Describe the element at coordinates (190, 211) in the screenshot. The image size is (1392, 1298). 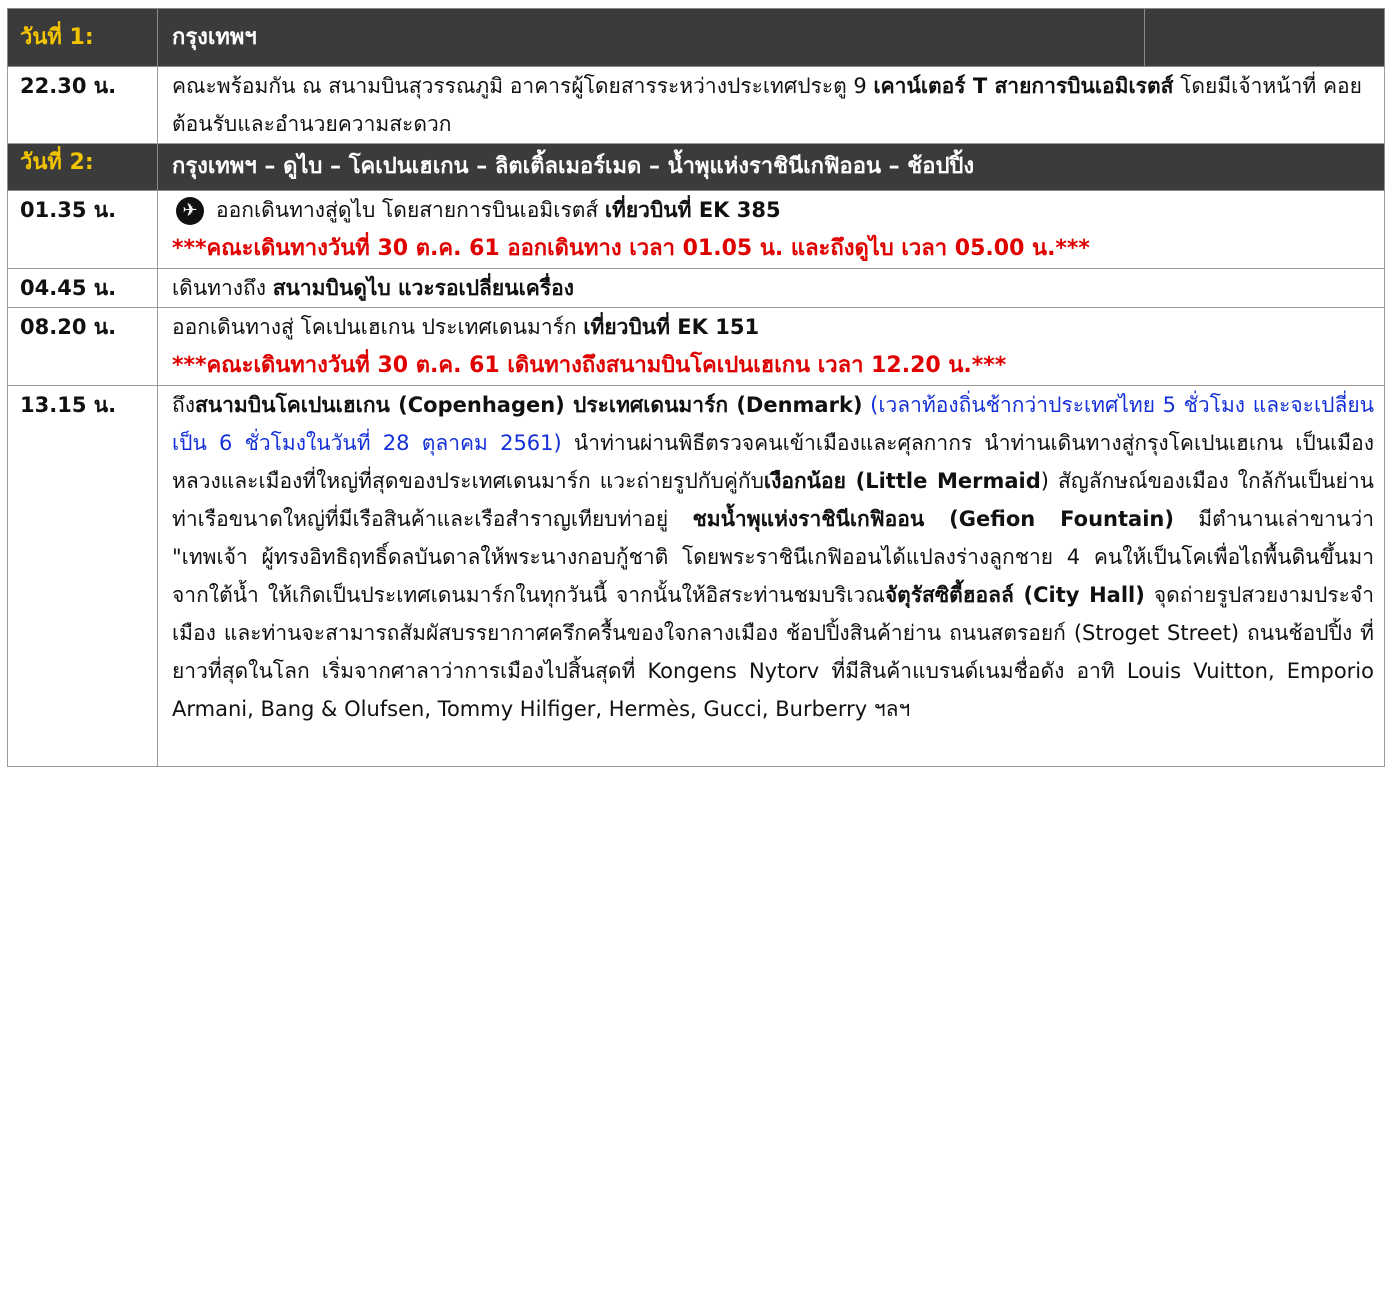
I see `plane-icon: ✈` at that location.